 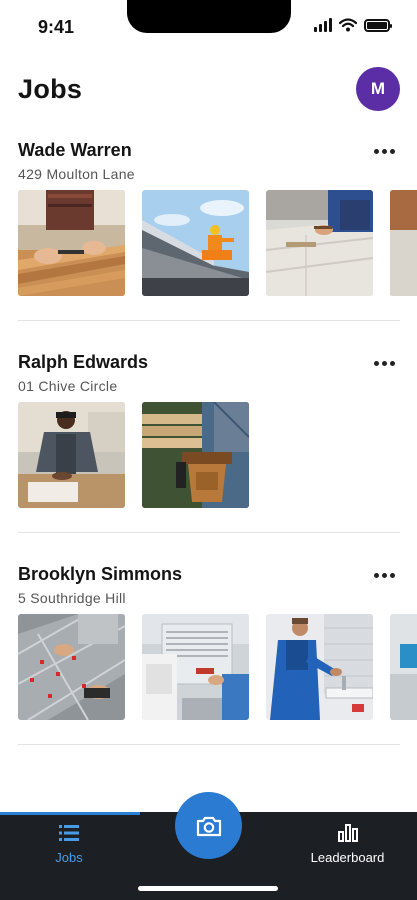 I want to click on battery-icon, so click(x=378, y=25).